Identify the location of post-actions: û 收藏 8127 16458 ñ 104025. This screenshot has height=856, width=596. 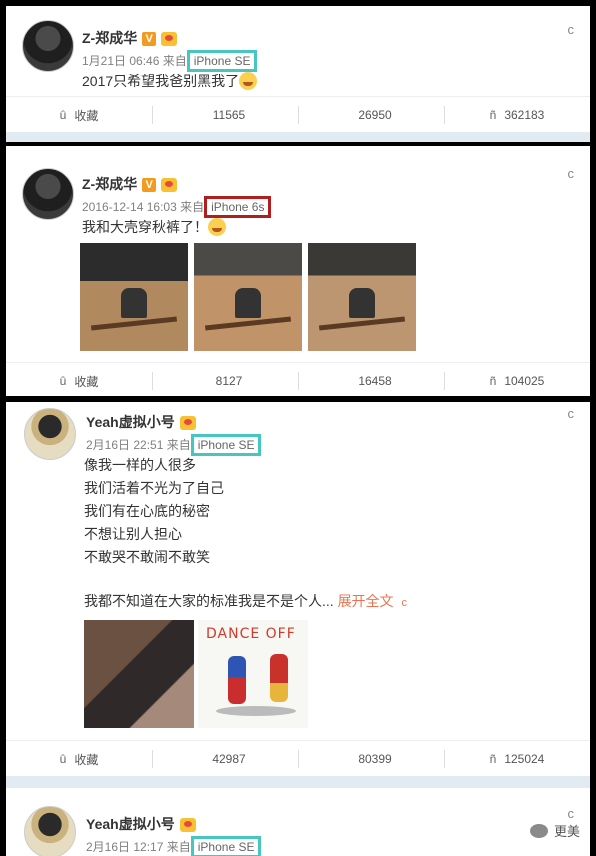
(298, 379).